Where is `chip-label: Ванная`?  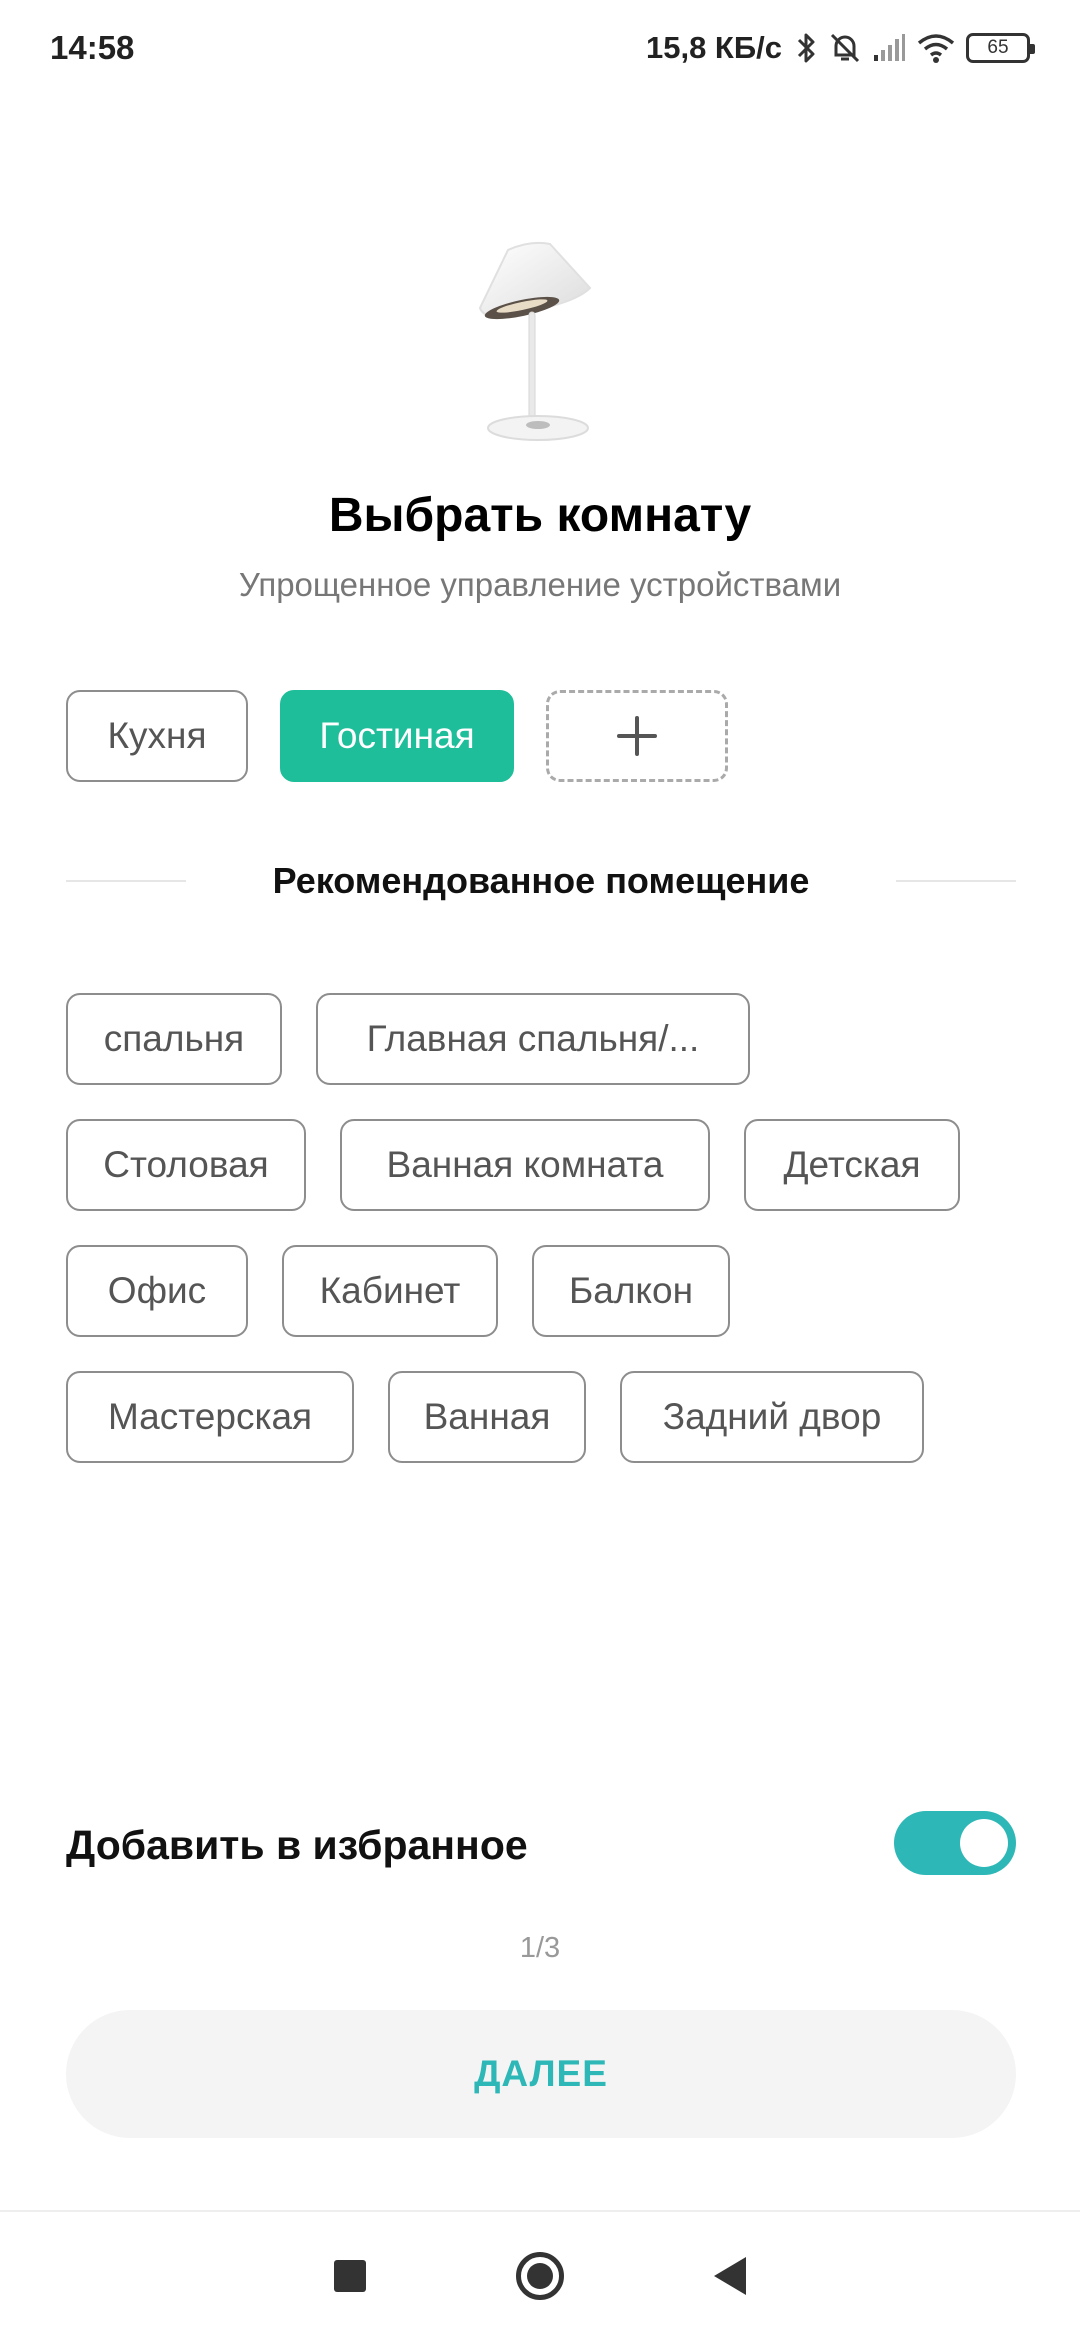
chip-label: Ванная is located at coordinates (487, 1416).